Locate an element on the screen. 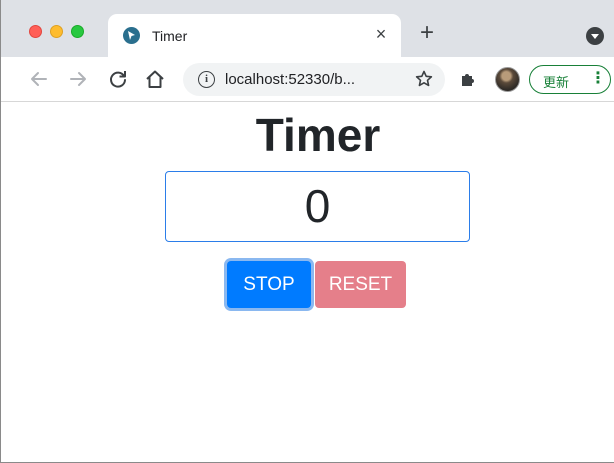 The height and width of the screenshot is (463, 614). stop-button: STOP is located at coordinates (269, 284).